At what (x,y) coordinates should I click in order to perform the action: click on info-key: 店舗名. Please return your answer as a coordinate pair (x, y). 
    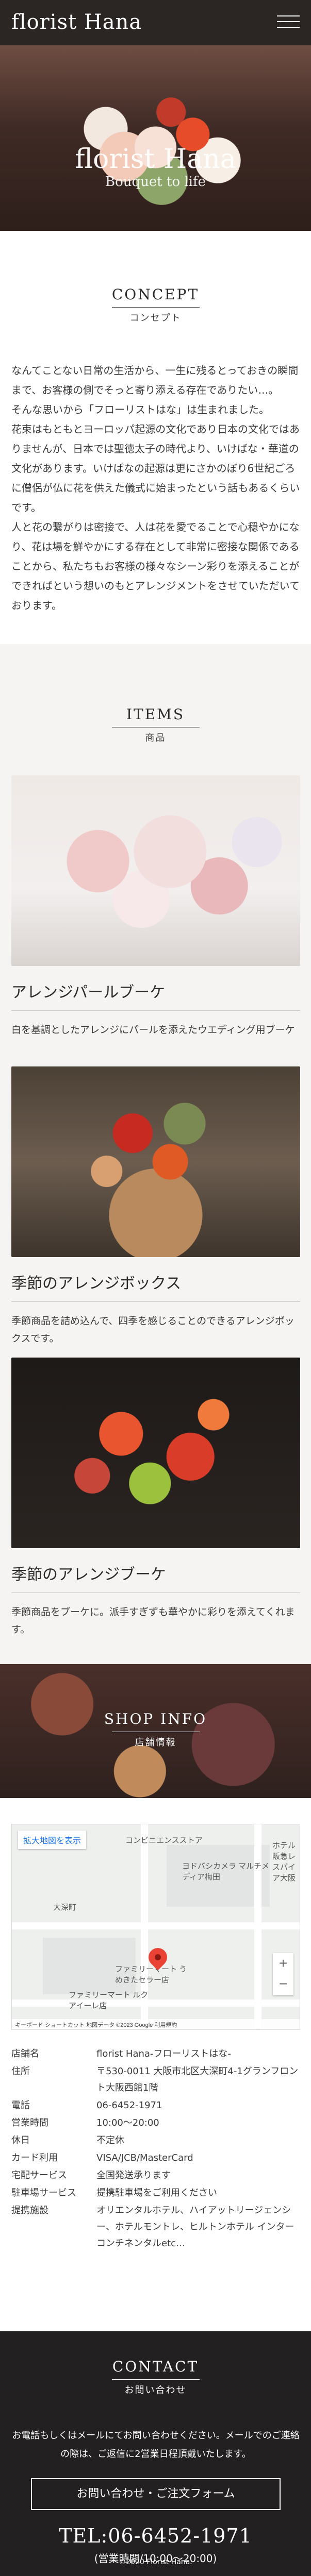
    Looking at the image, I should click on (25, 2053).